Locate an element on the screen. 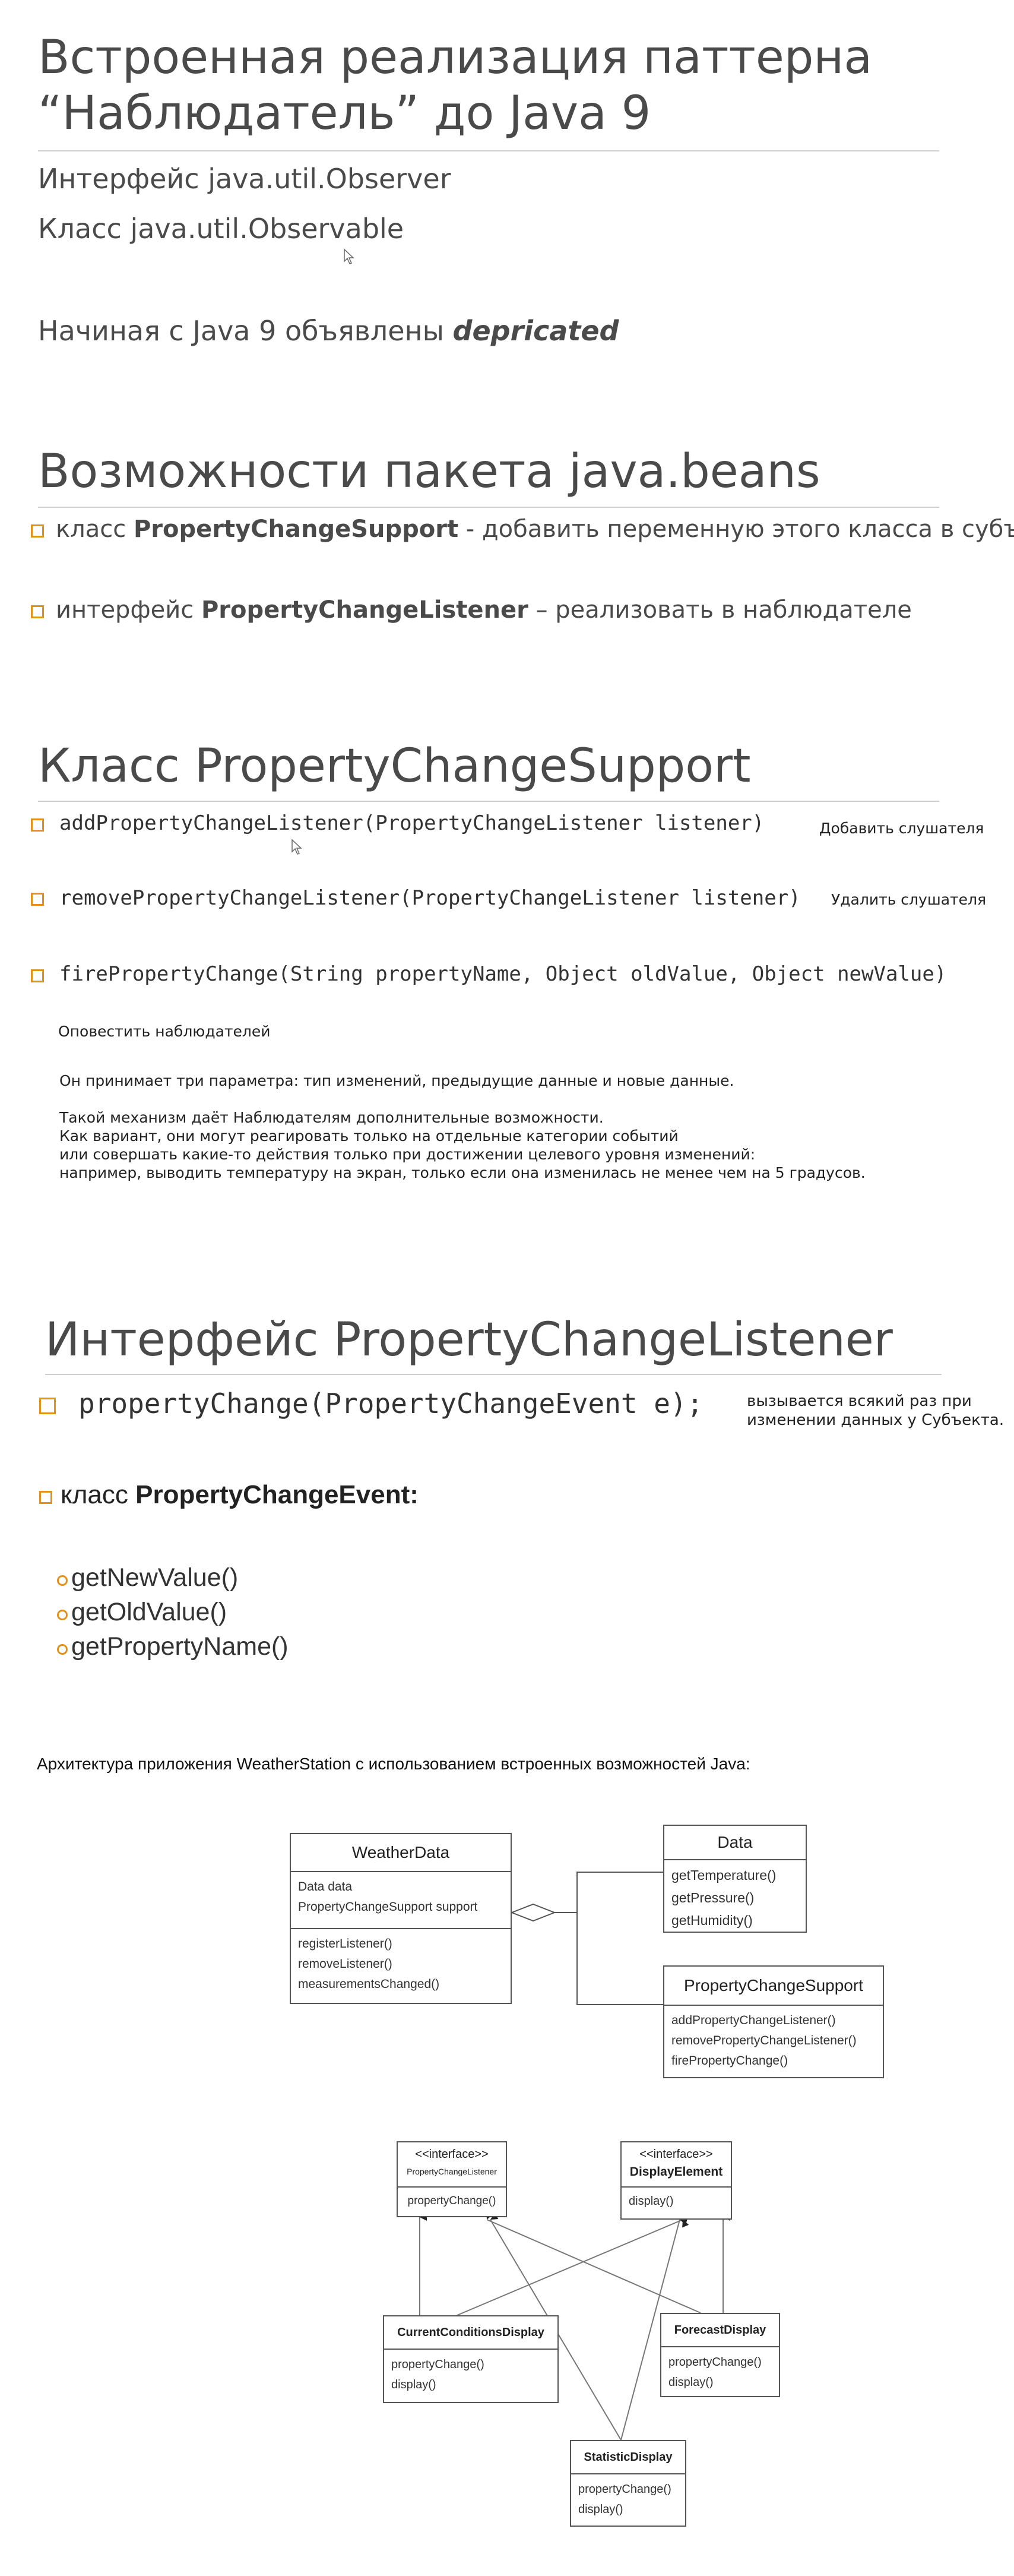  data-header: Data is located at coordinates (735, 1843).